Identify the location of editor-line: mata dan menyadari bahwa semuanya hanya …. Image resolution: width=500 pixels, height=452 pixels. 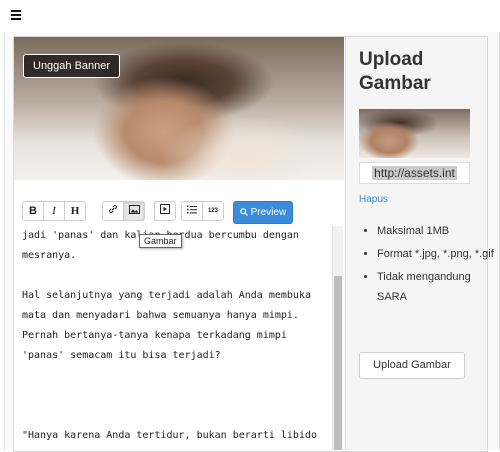
(160, 315).